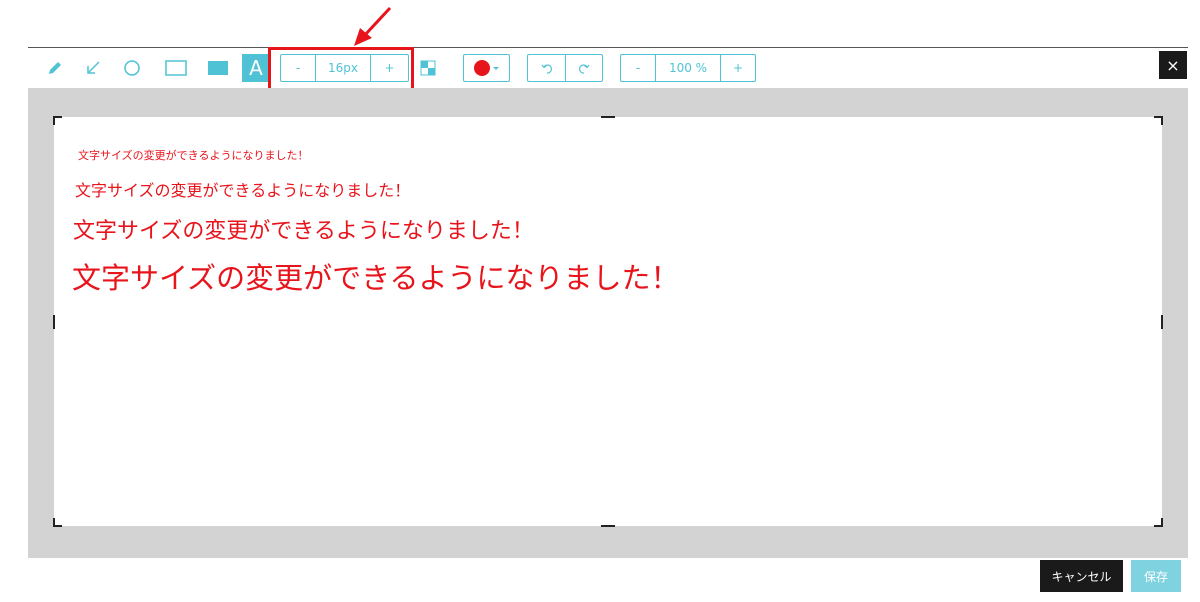  I want to click on resize-handle-top-right, so click(1158, 120).